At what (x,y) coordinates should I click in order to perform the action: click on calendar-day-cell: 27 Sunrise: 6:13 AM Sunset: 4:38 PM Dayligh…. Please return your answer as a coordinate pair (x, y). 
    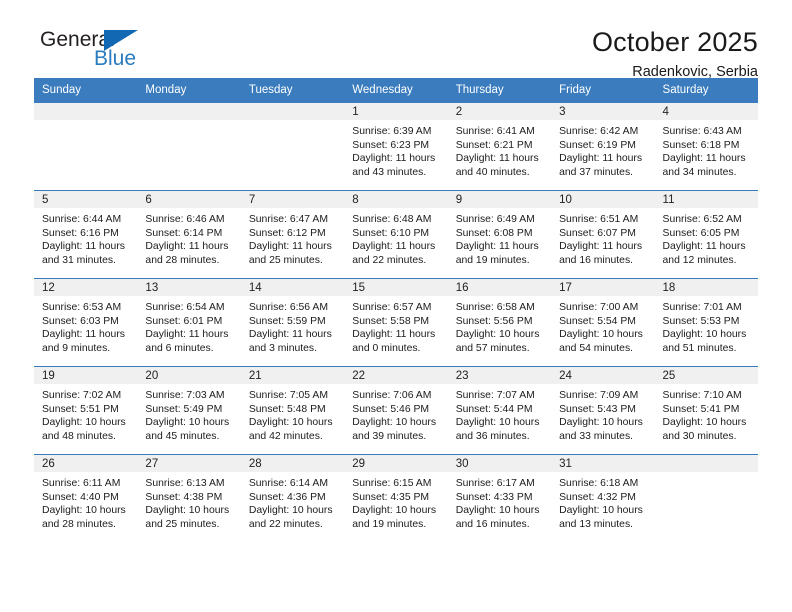
    Looking at the image, I should click on (189, 498).